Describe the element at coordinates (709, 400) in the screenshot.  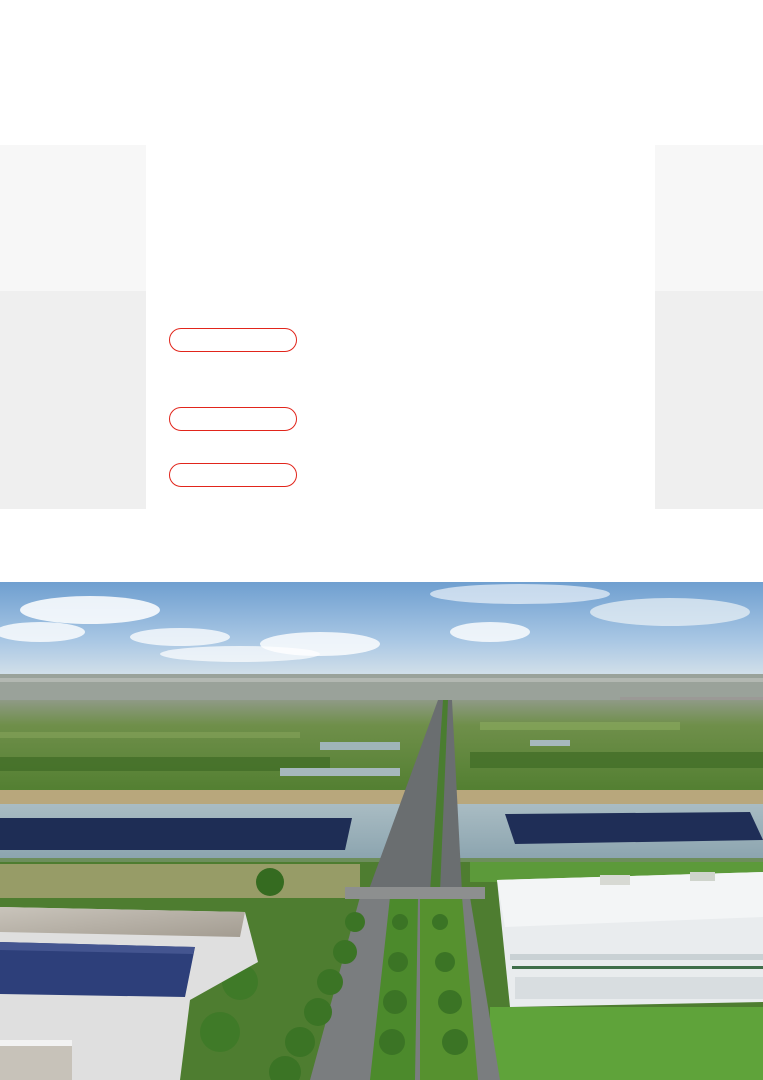
I see `right-lower-panel` at that location.